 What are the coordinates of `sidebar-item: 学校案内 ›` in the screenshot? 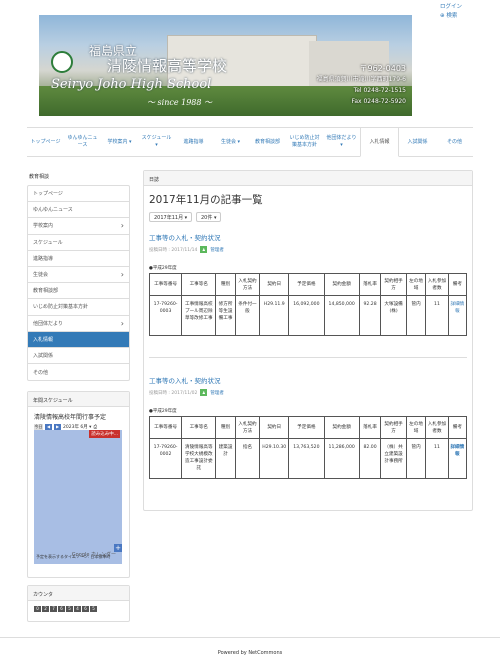 It's located at (78, 226).